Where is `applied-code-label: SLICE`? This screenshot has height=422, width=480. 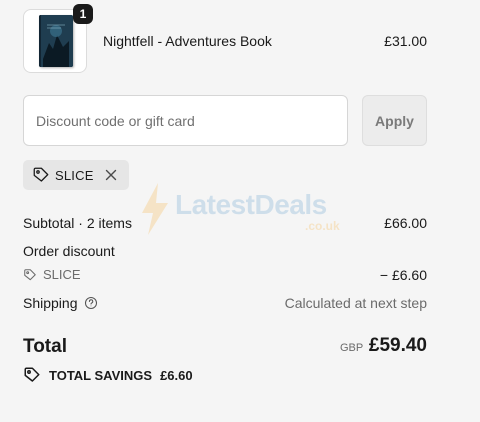 applied-code-label: SLICE is located at coordinates (74, 175).